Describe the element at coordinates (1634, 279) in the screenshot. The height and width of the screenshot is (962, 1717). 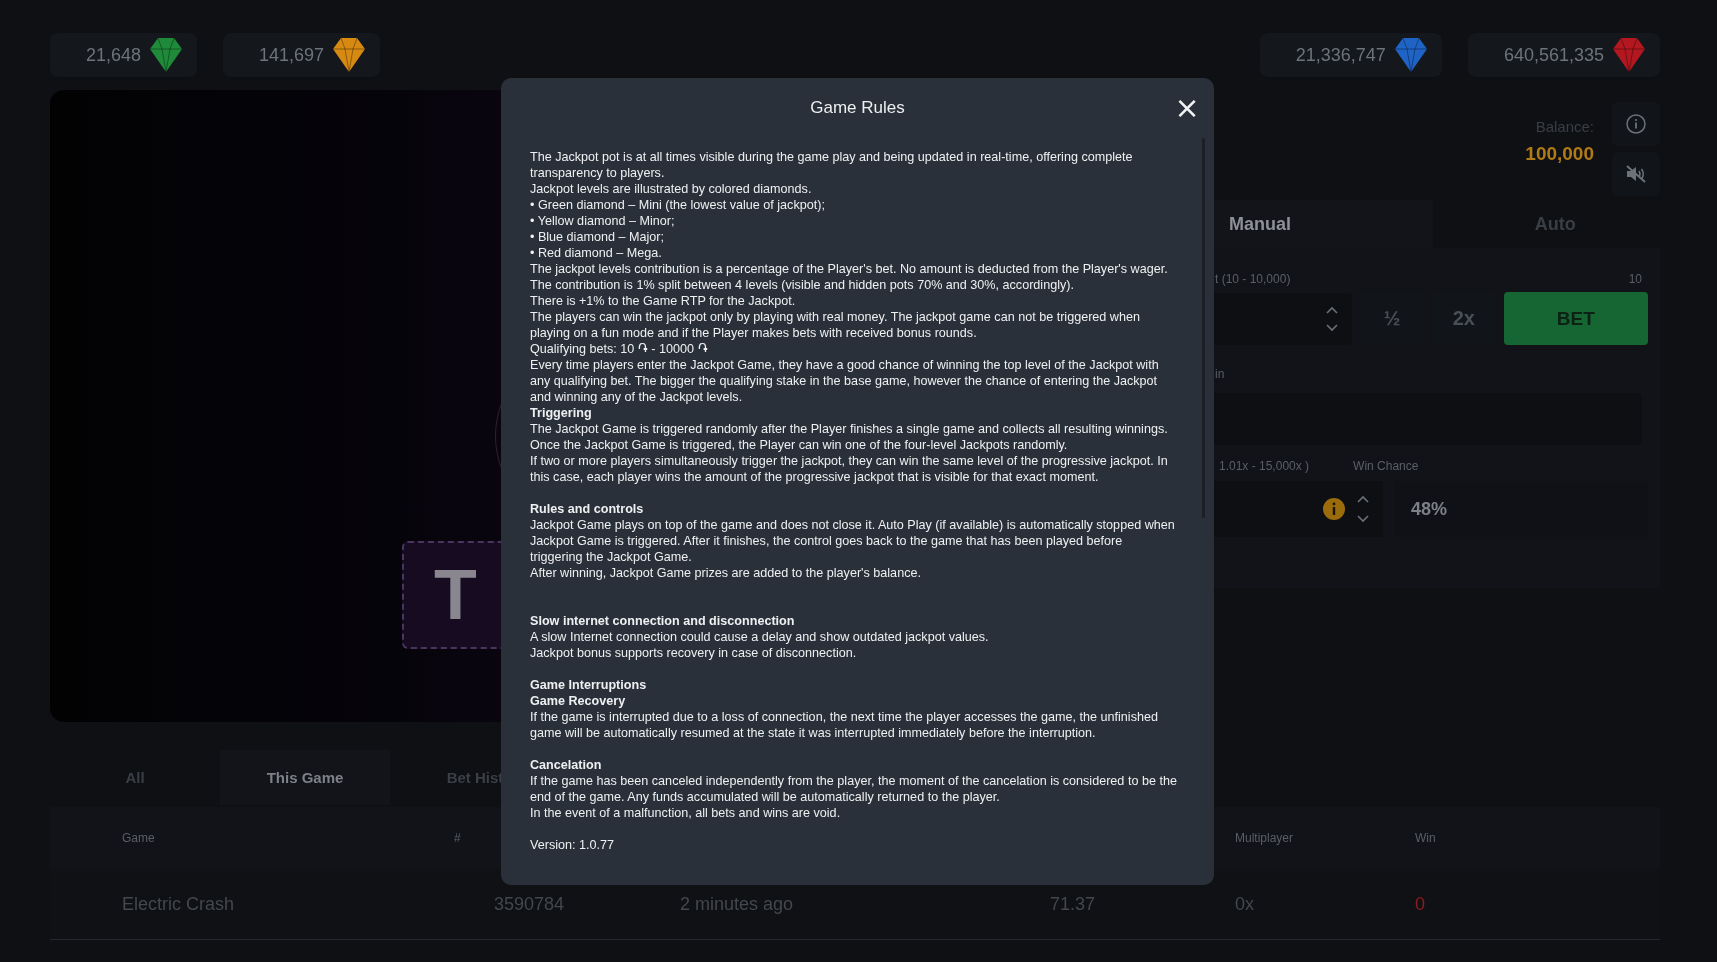
I see `bet-max: 10` at that location.